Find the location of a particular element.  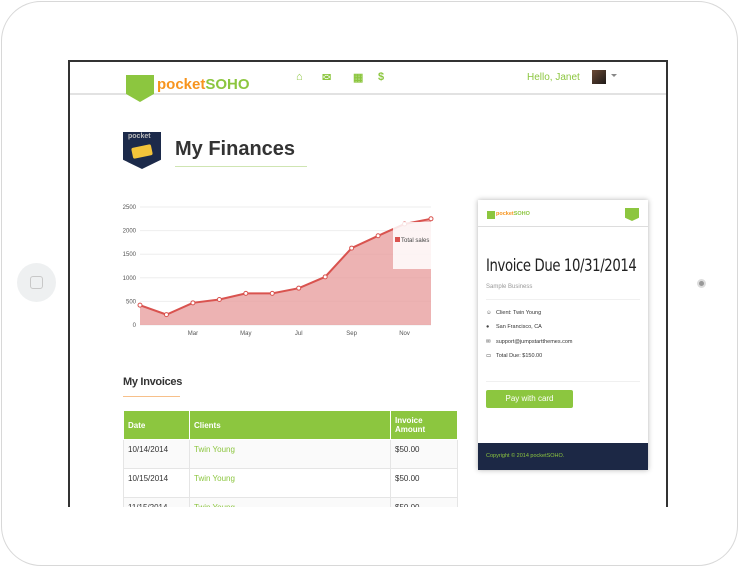

credit-card-icon: ▭ is located at coordinates (489, 356).